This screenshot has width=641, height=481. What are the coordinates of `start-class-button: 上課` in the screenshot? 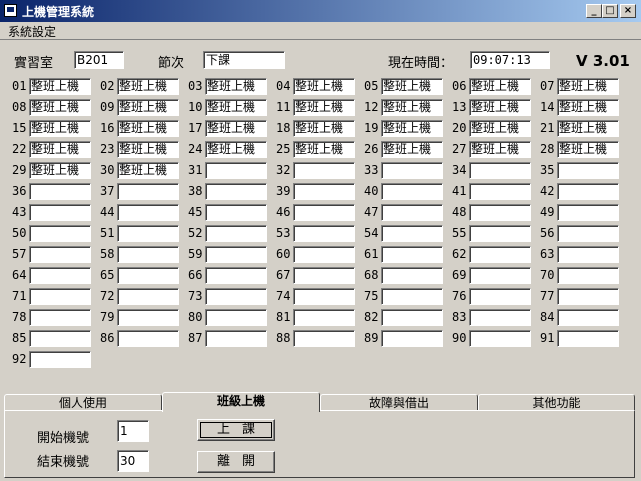 It's located at (236, 430).